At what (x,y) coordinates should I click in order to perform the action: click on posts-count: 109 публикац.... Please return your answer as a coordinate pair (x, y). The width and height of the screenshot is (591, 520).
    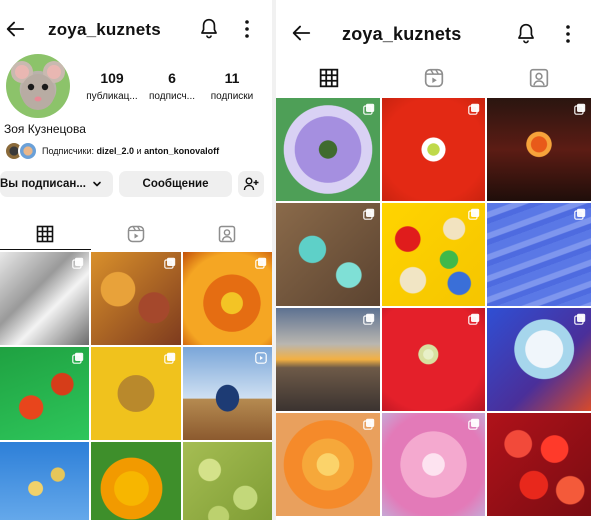
    Looking at the image, I should click on (112, 86).